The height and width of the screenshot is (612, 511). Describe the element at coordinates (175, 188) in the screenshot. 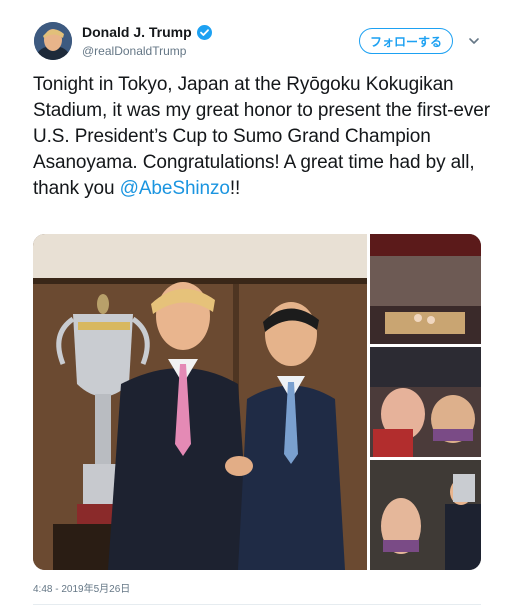

I see `mention-link: @AbeShinzo` at that location.